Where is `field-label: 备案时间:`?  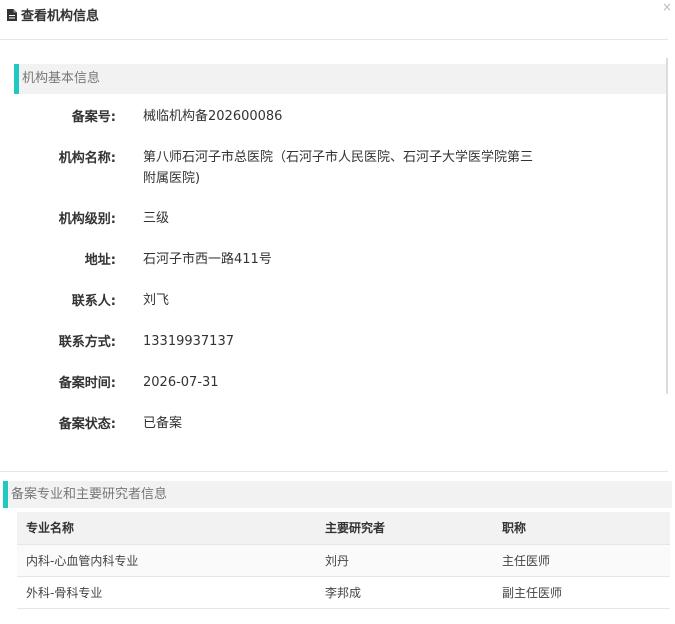 field-label: 备案时间: is located at coordinates (87, 383).